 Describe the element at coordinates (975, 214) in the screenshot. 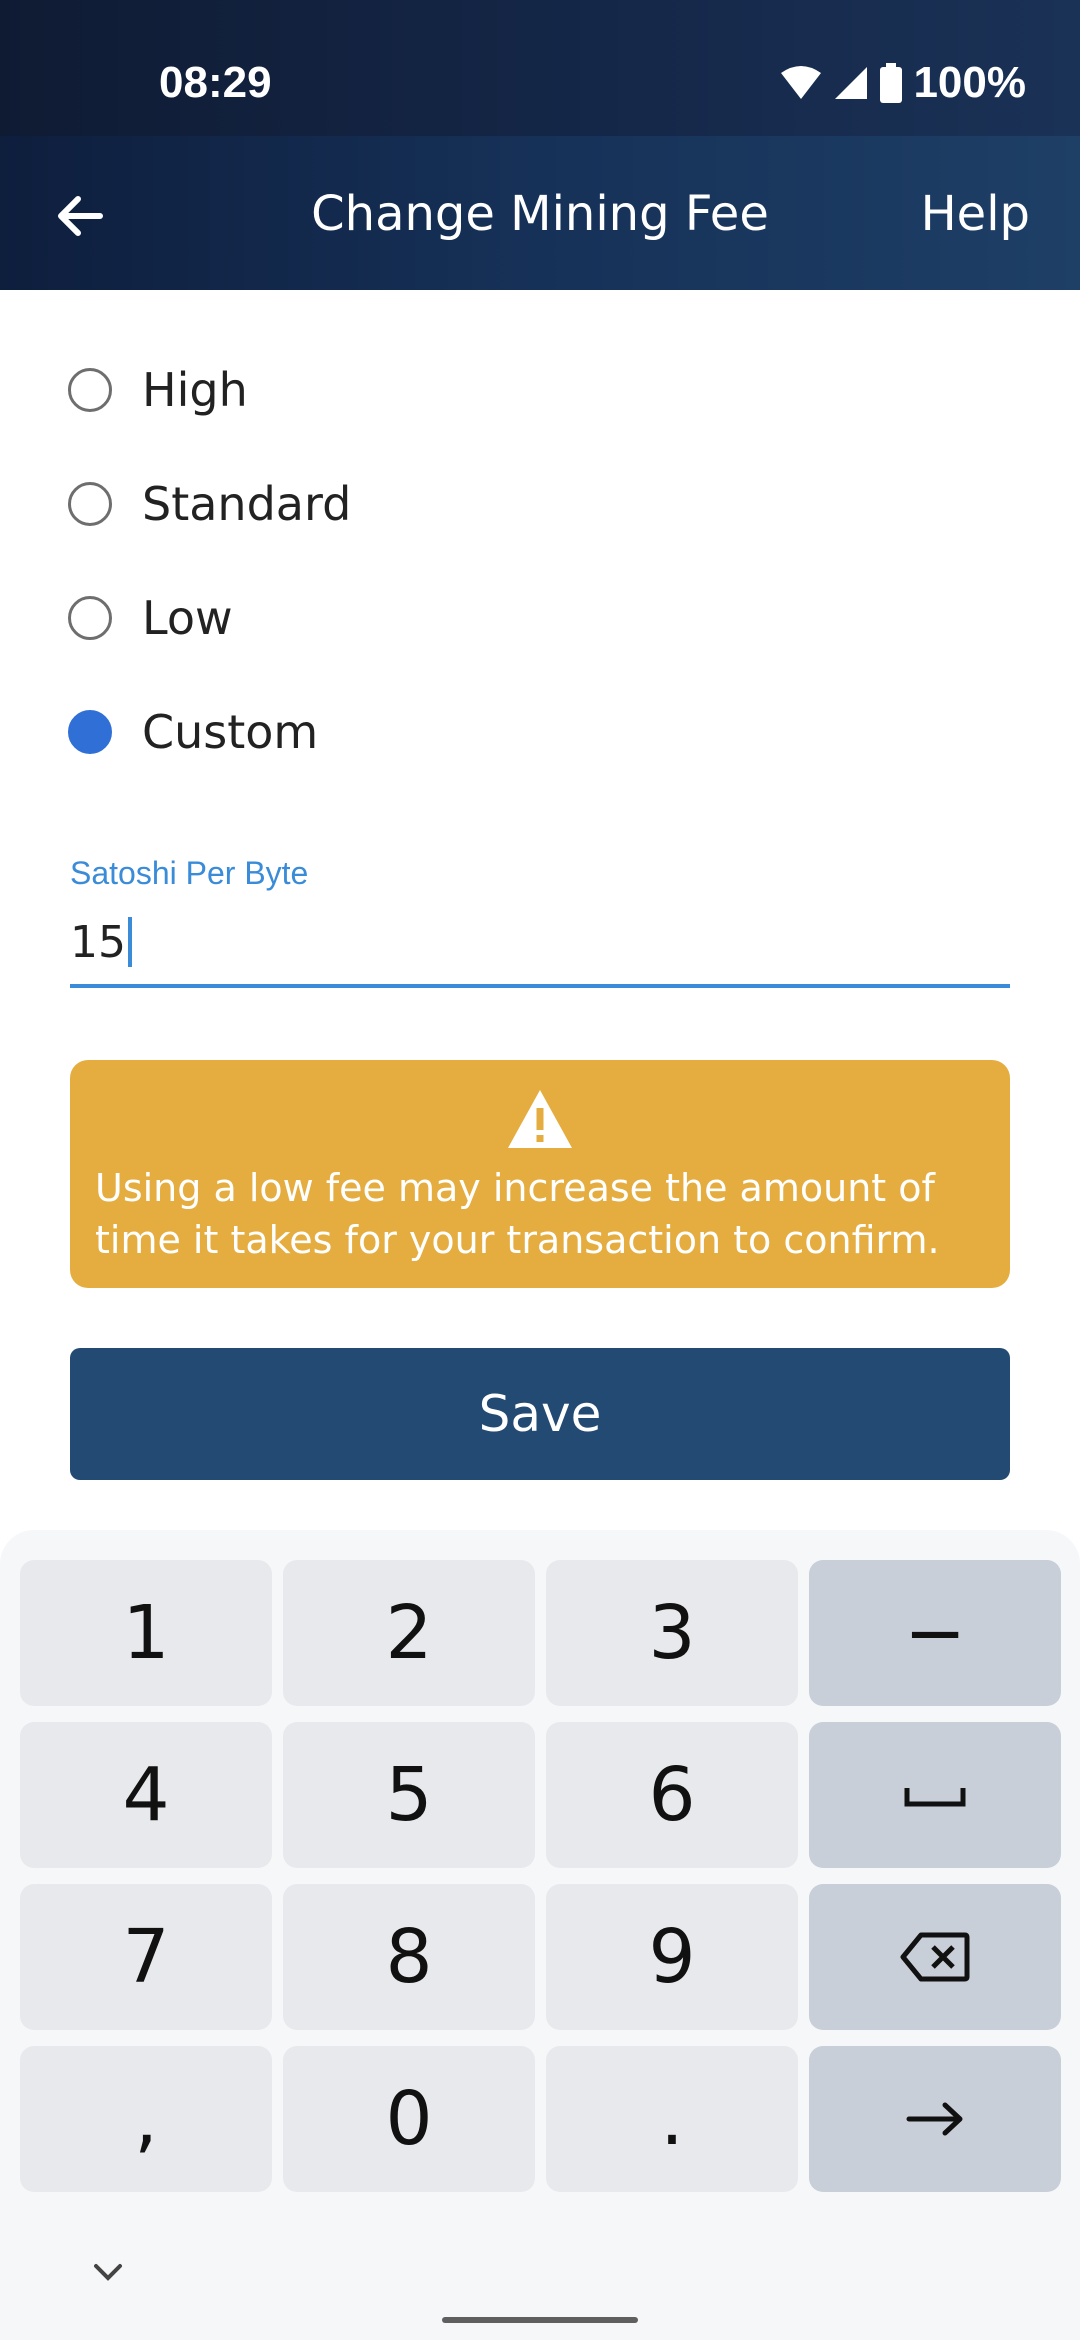

I see `help-button: Help` at that location.